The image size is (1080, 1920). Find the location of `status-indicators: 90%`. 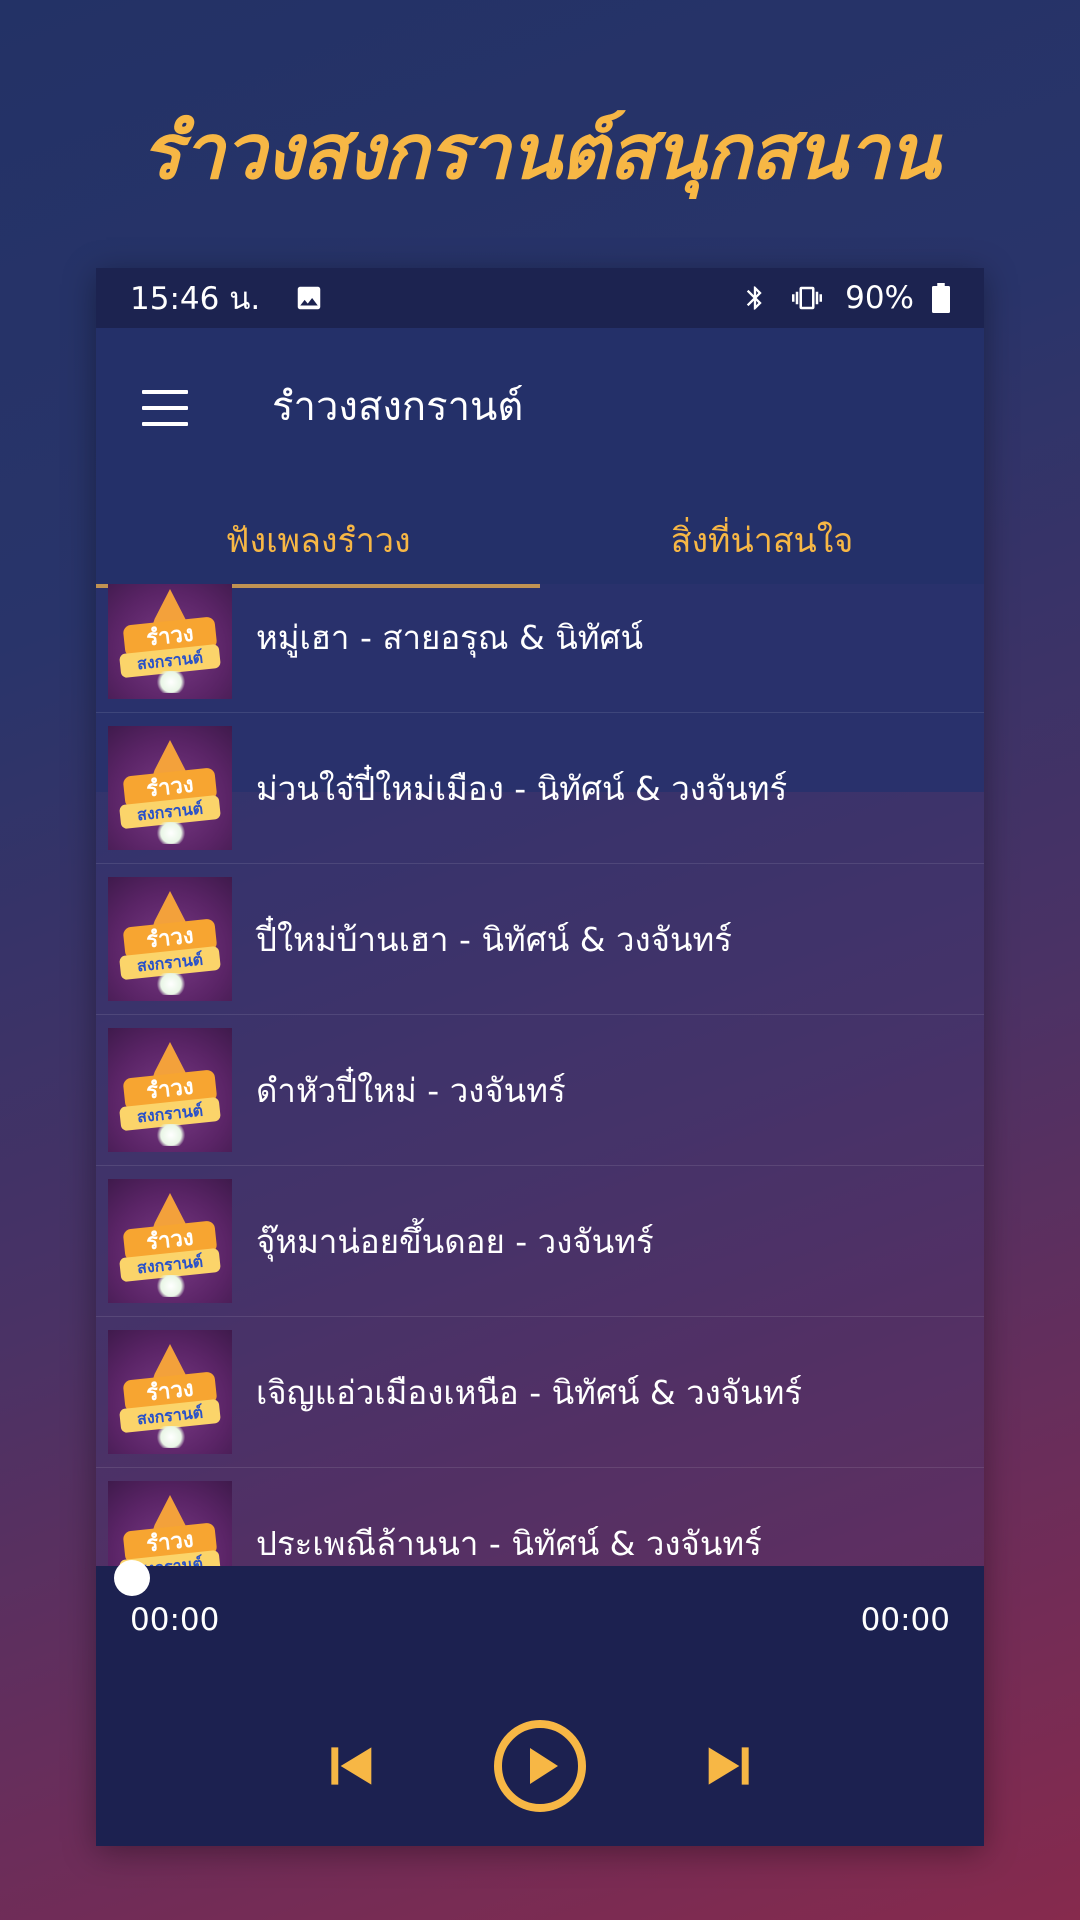

status-indicators: 90% is located at coordinates (845, 298).